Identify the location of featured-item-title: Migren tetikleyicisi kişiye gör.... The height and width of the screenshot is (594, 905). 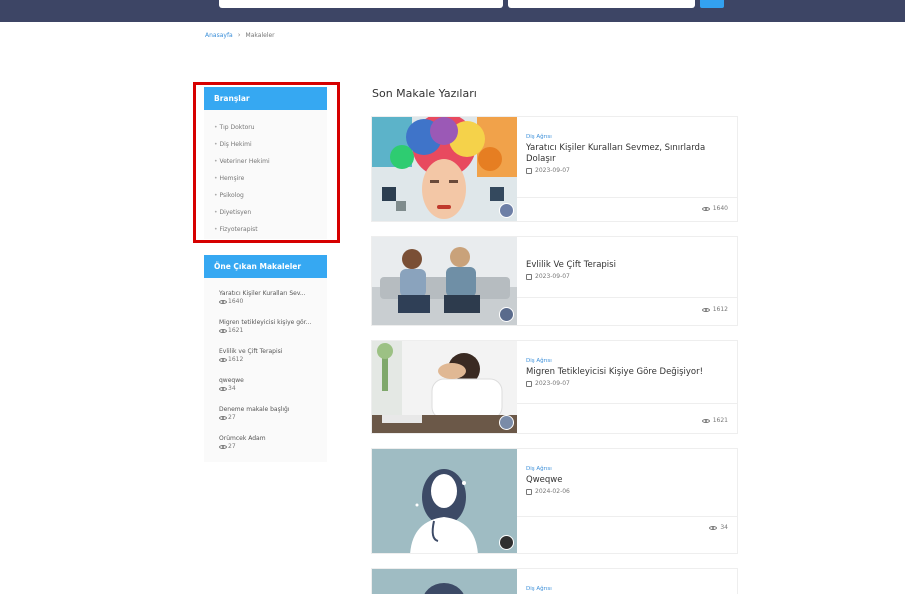
(269, 322).